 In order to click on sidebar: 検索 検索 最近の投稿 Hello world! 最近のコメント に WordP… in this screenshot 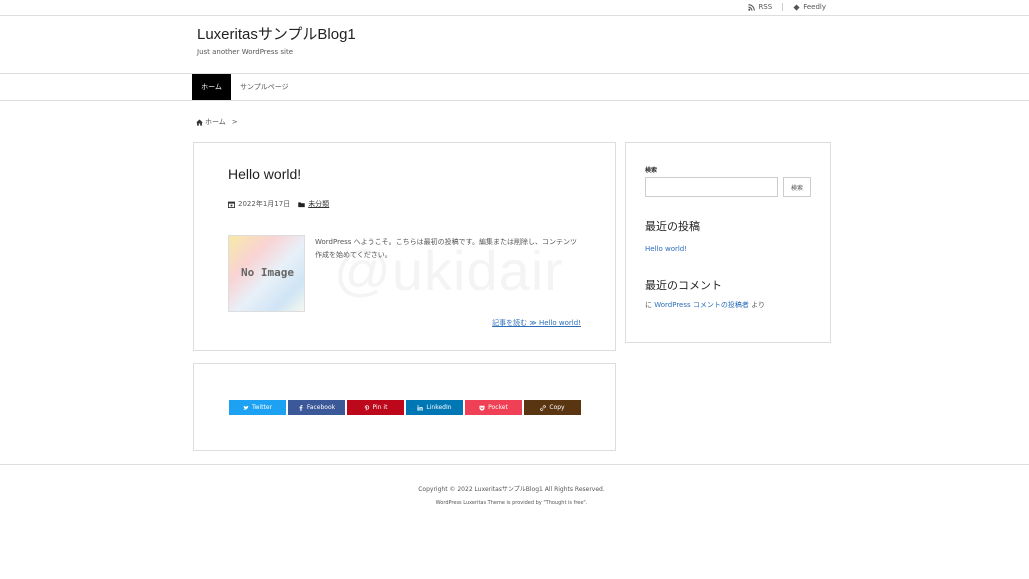, I will do `click(728, 242)`.